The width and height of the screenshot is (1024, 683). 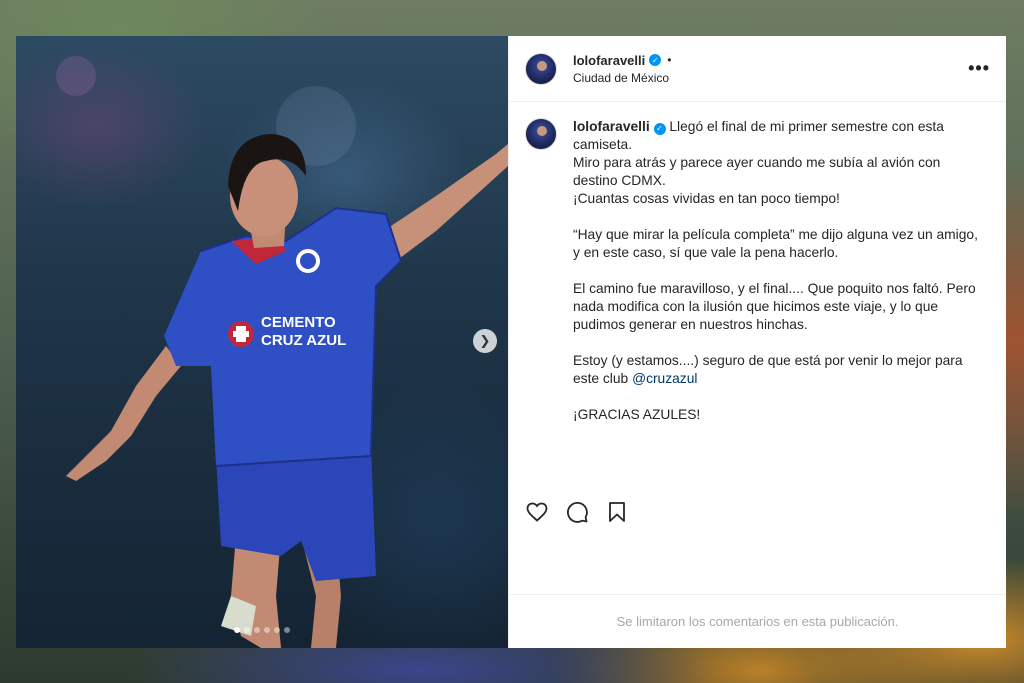 What do you see at coordinates (617, 512) in the screenshot?
I see `bookmark-icon` at bounding box center [617, 512].